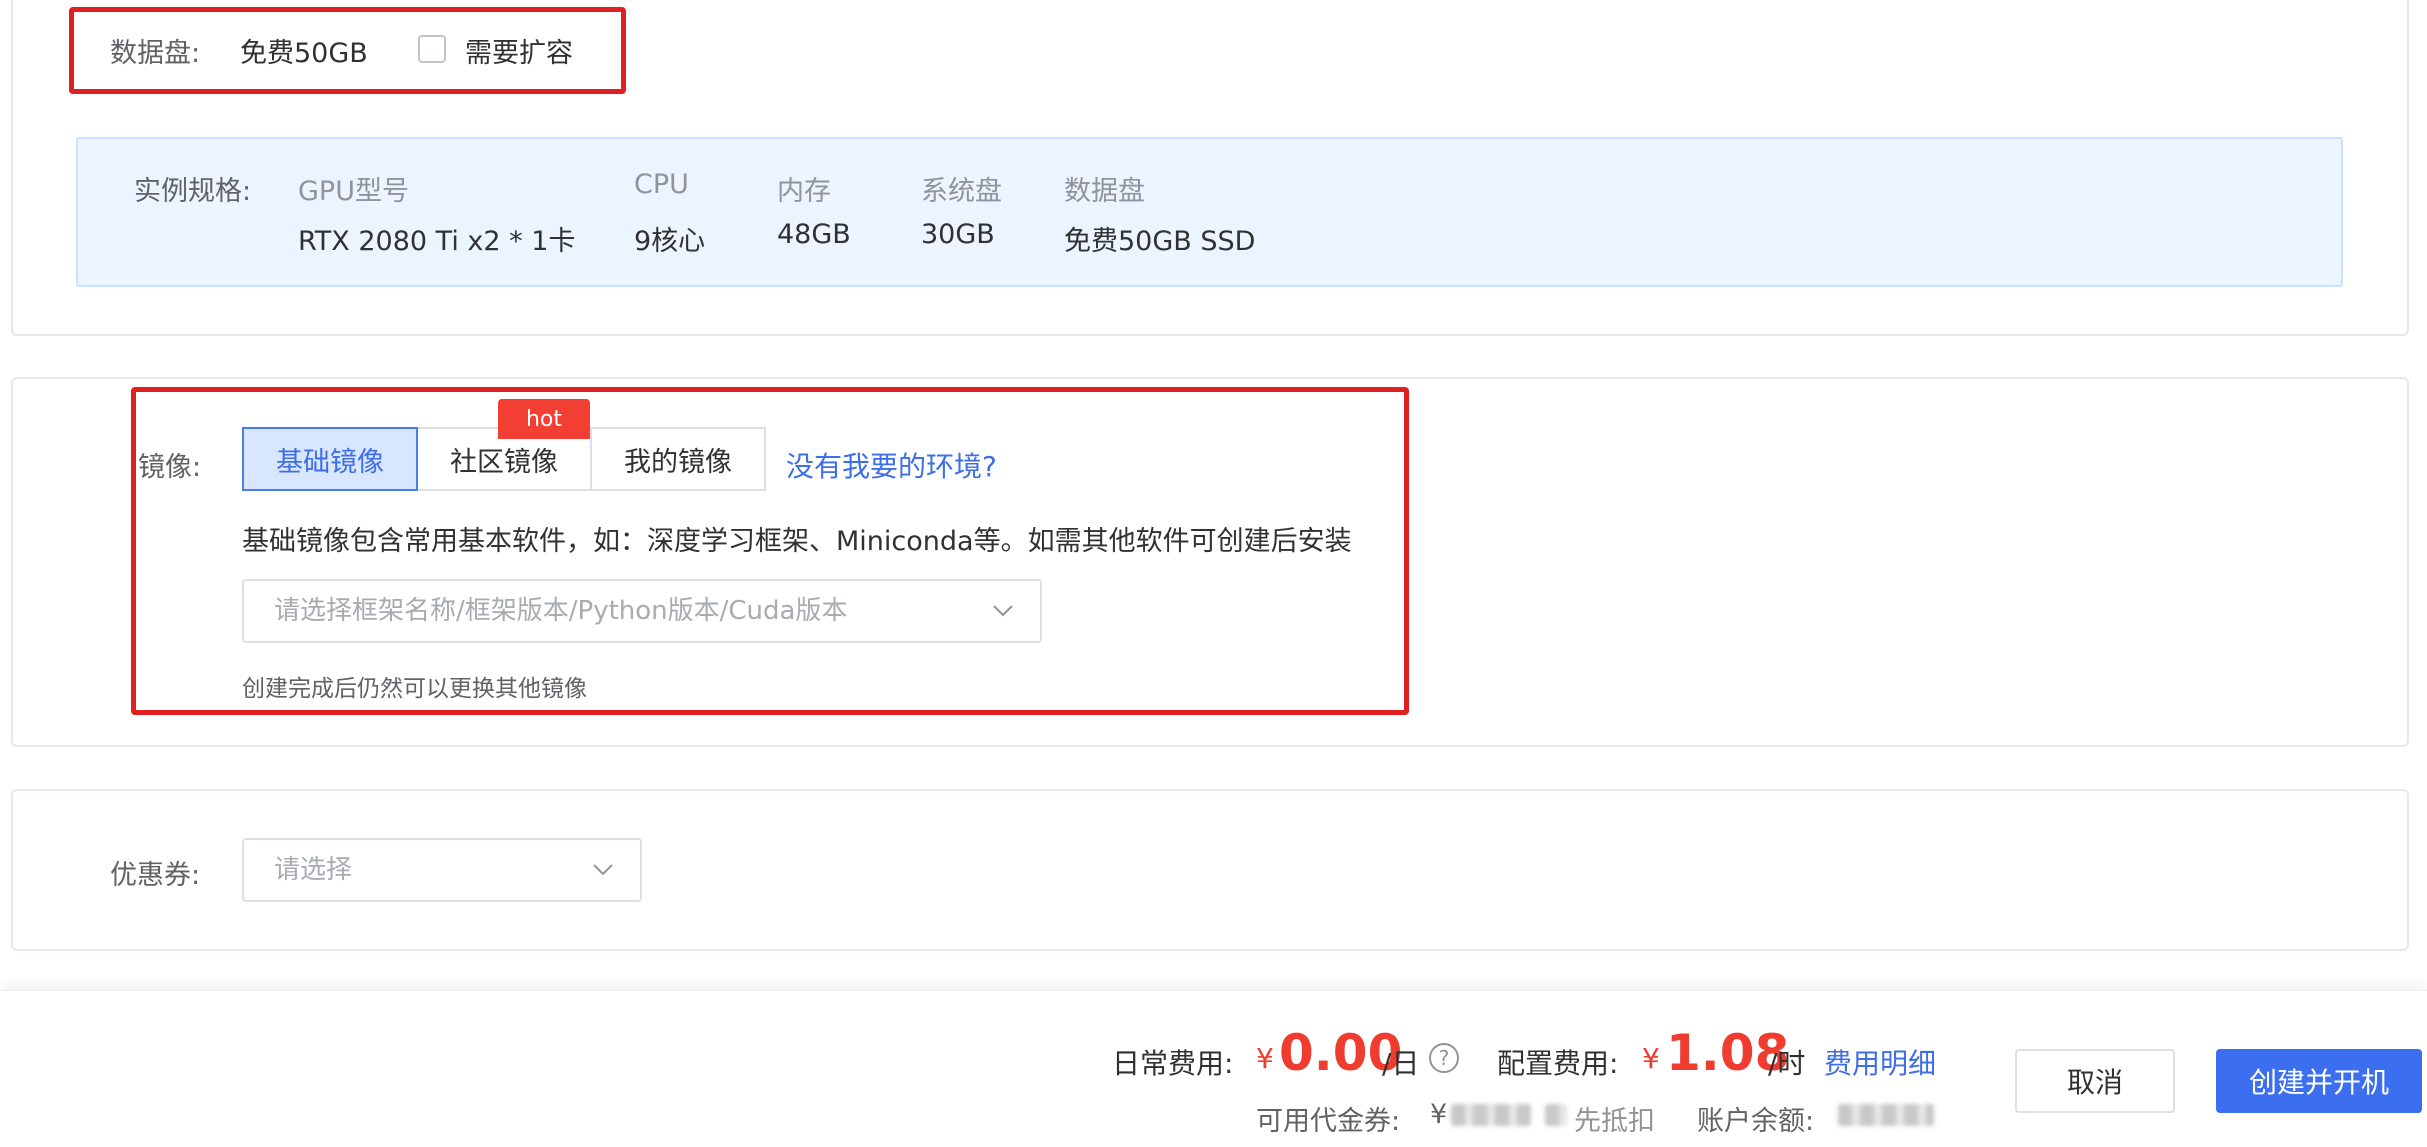 The image size is (2427, 1147). Describe the element at coordinates (1558, 1063) in the screenshot. I see `config-fee-label: 配置费用:` at that location.